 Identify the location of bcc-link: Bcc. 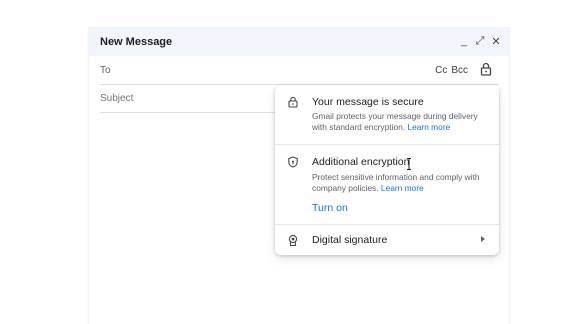
(459, 70).